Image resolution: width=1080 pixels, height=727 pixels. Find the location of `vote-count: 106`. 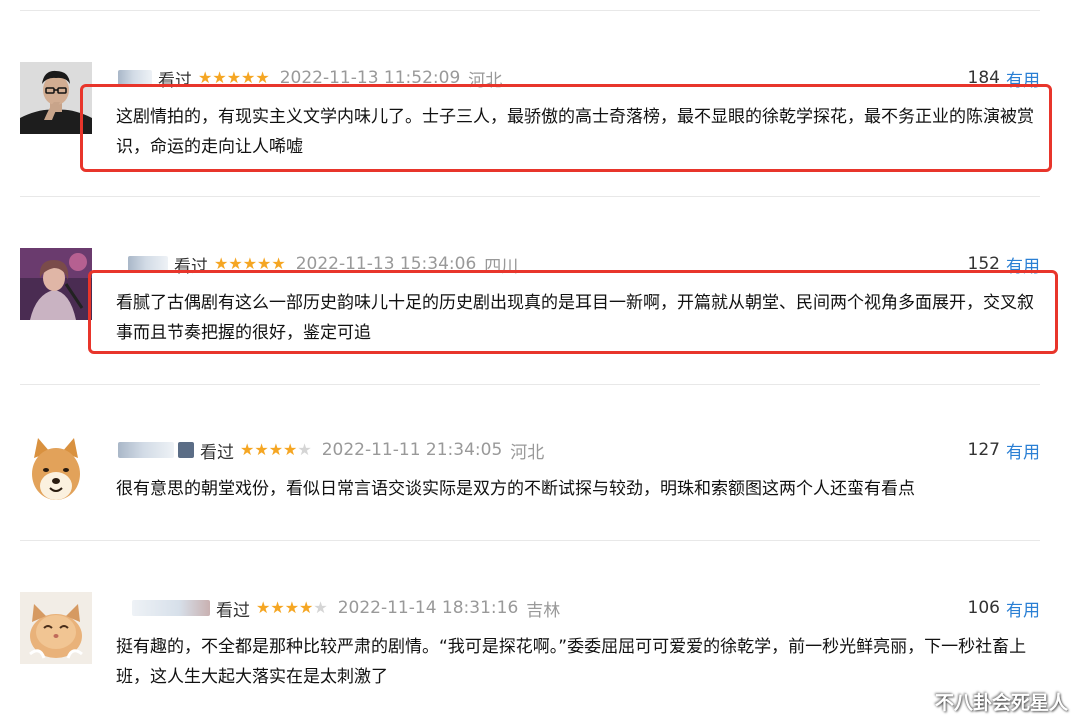

vote-count: 106 is located at coordinates (983, 608).